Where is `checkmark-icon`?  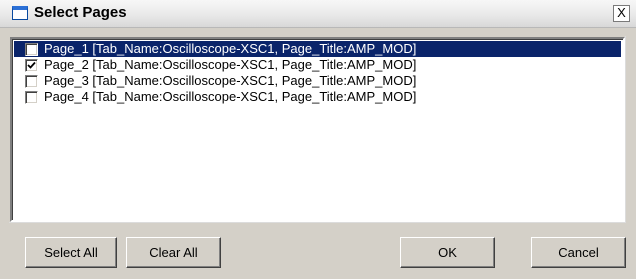 checkmark-icon is located at coordinates (31, 65).